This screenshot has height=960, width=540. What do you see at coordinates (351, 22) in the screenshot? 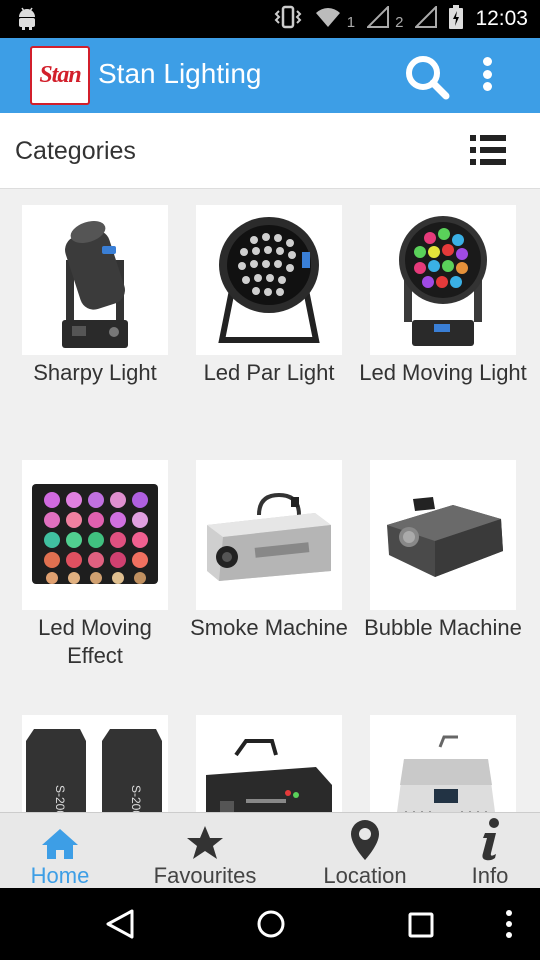
I see `sim1-label: 1` at bounding box center [351, 22].